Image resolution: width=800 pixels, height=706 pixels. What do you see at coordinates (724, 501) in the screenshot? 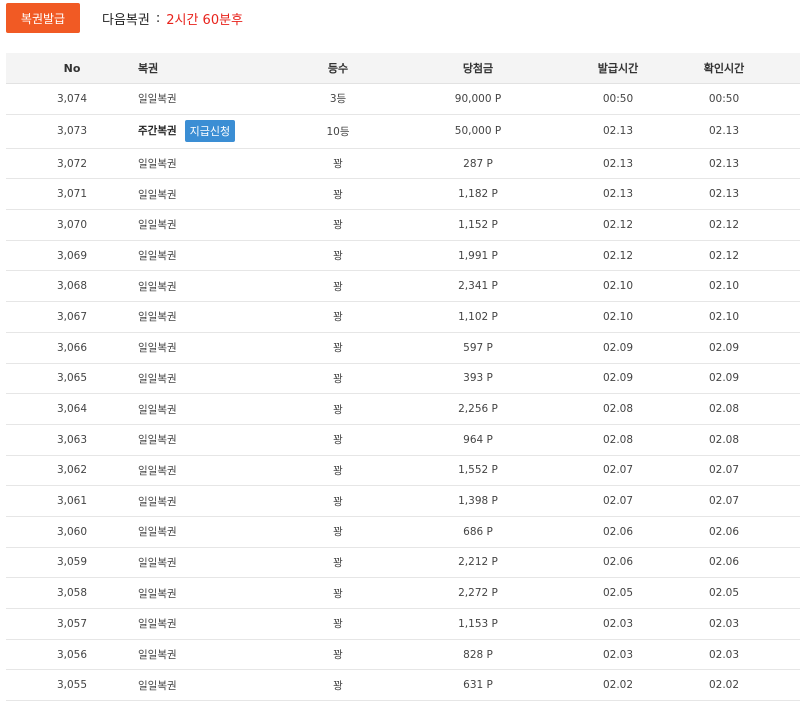
I see `cell-checked-time: 02.07` at bounding box center [724, 501].